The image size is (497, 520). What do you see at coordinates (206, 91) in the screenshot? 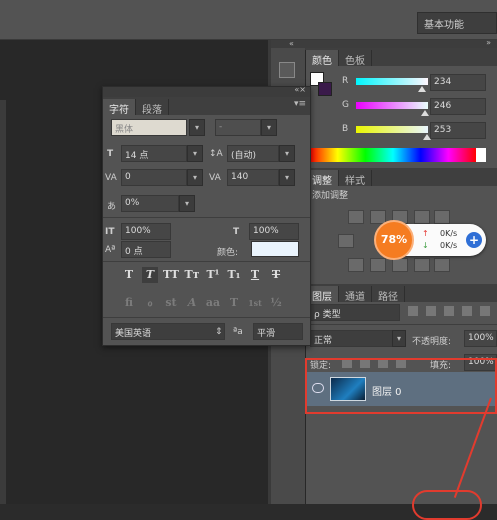
I see `character-panel-header: «×` at bounding box center [206, 91].